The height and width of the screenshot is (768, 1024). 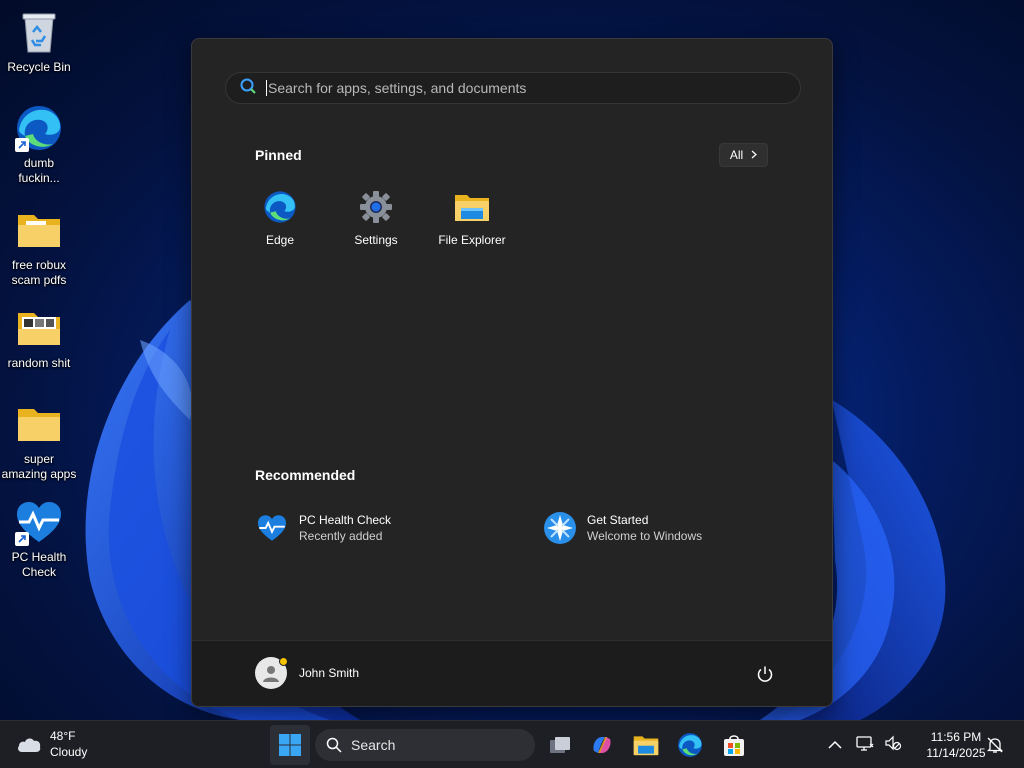 What do you see at coordinates (280, 240) in the screenshot?
I see `pinned-app-label: Edge` at bounding box center [280, 240].